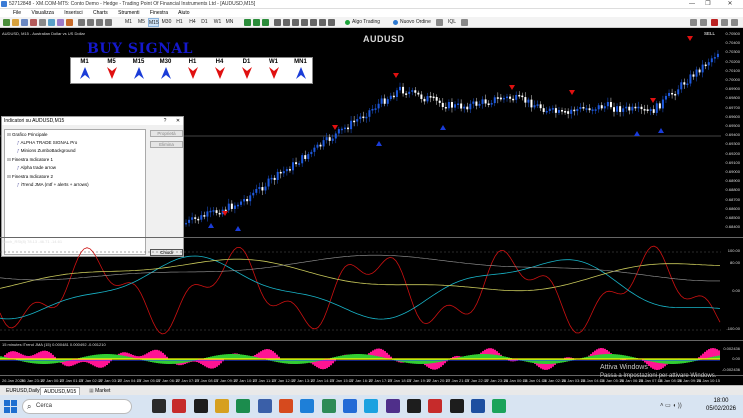 This screenshot has height=418, width=743. Describe the element at coordinates (24, 22) in the screenshot. I see `profiles-icon` at that location.